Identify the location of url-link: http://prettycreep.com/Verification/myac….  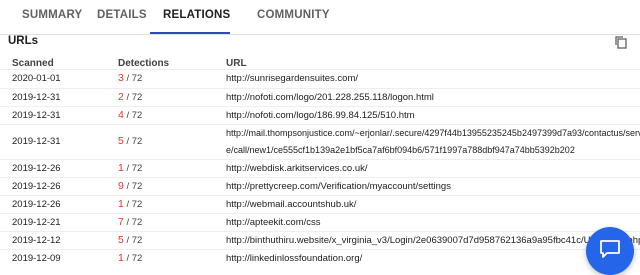
(338, 186).